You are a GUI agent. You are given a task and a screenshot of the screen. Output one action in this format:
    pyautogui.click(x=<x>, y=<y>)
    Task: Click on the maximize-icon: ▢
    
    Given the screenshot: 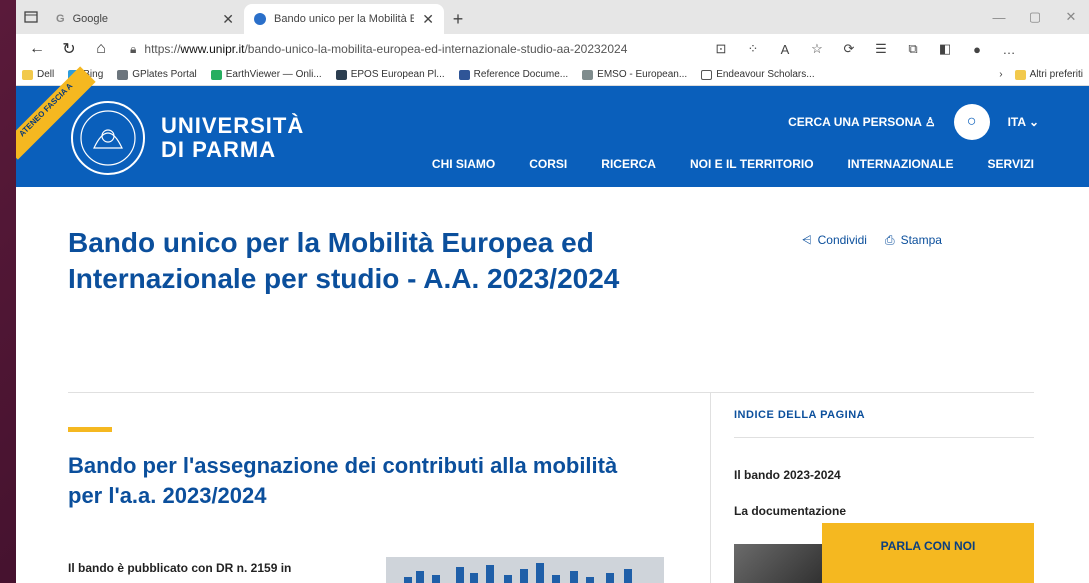 What is the action you would take?
    pyautogui.click(x=1035, y=17)
    